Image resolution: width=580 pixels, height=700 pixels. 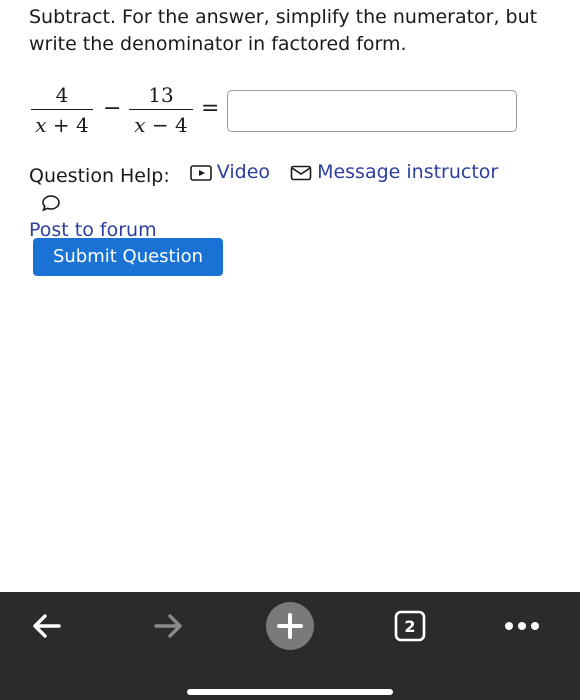 I want to click on equation: 4 x + 4 − 13 x − 4 =, so click(x=289, y=112).